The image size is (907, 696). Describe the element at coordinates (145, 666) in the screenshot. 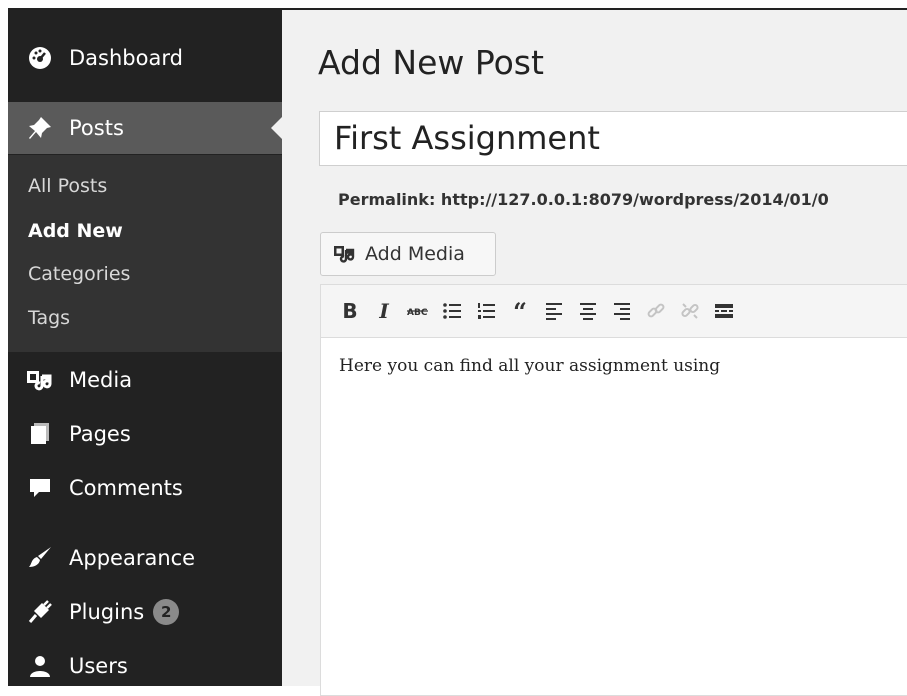

I see `menu-users: Users` at that location.